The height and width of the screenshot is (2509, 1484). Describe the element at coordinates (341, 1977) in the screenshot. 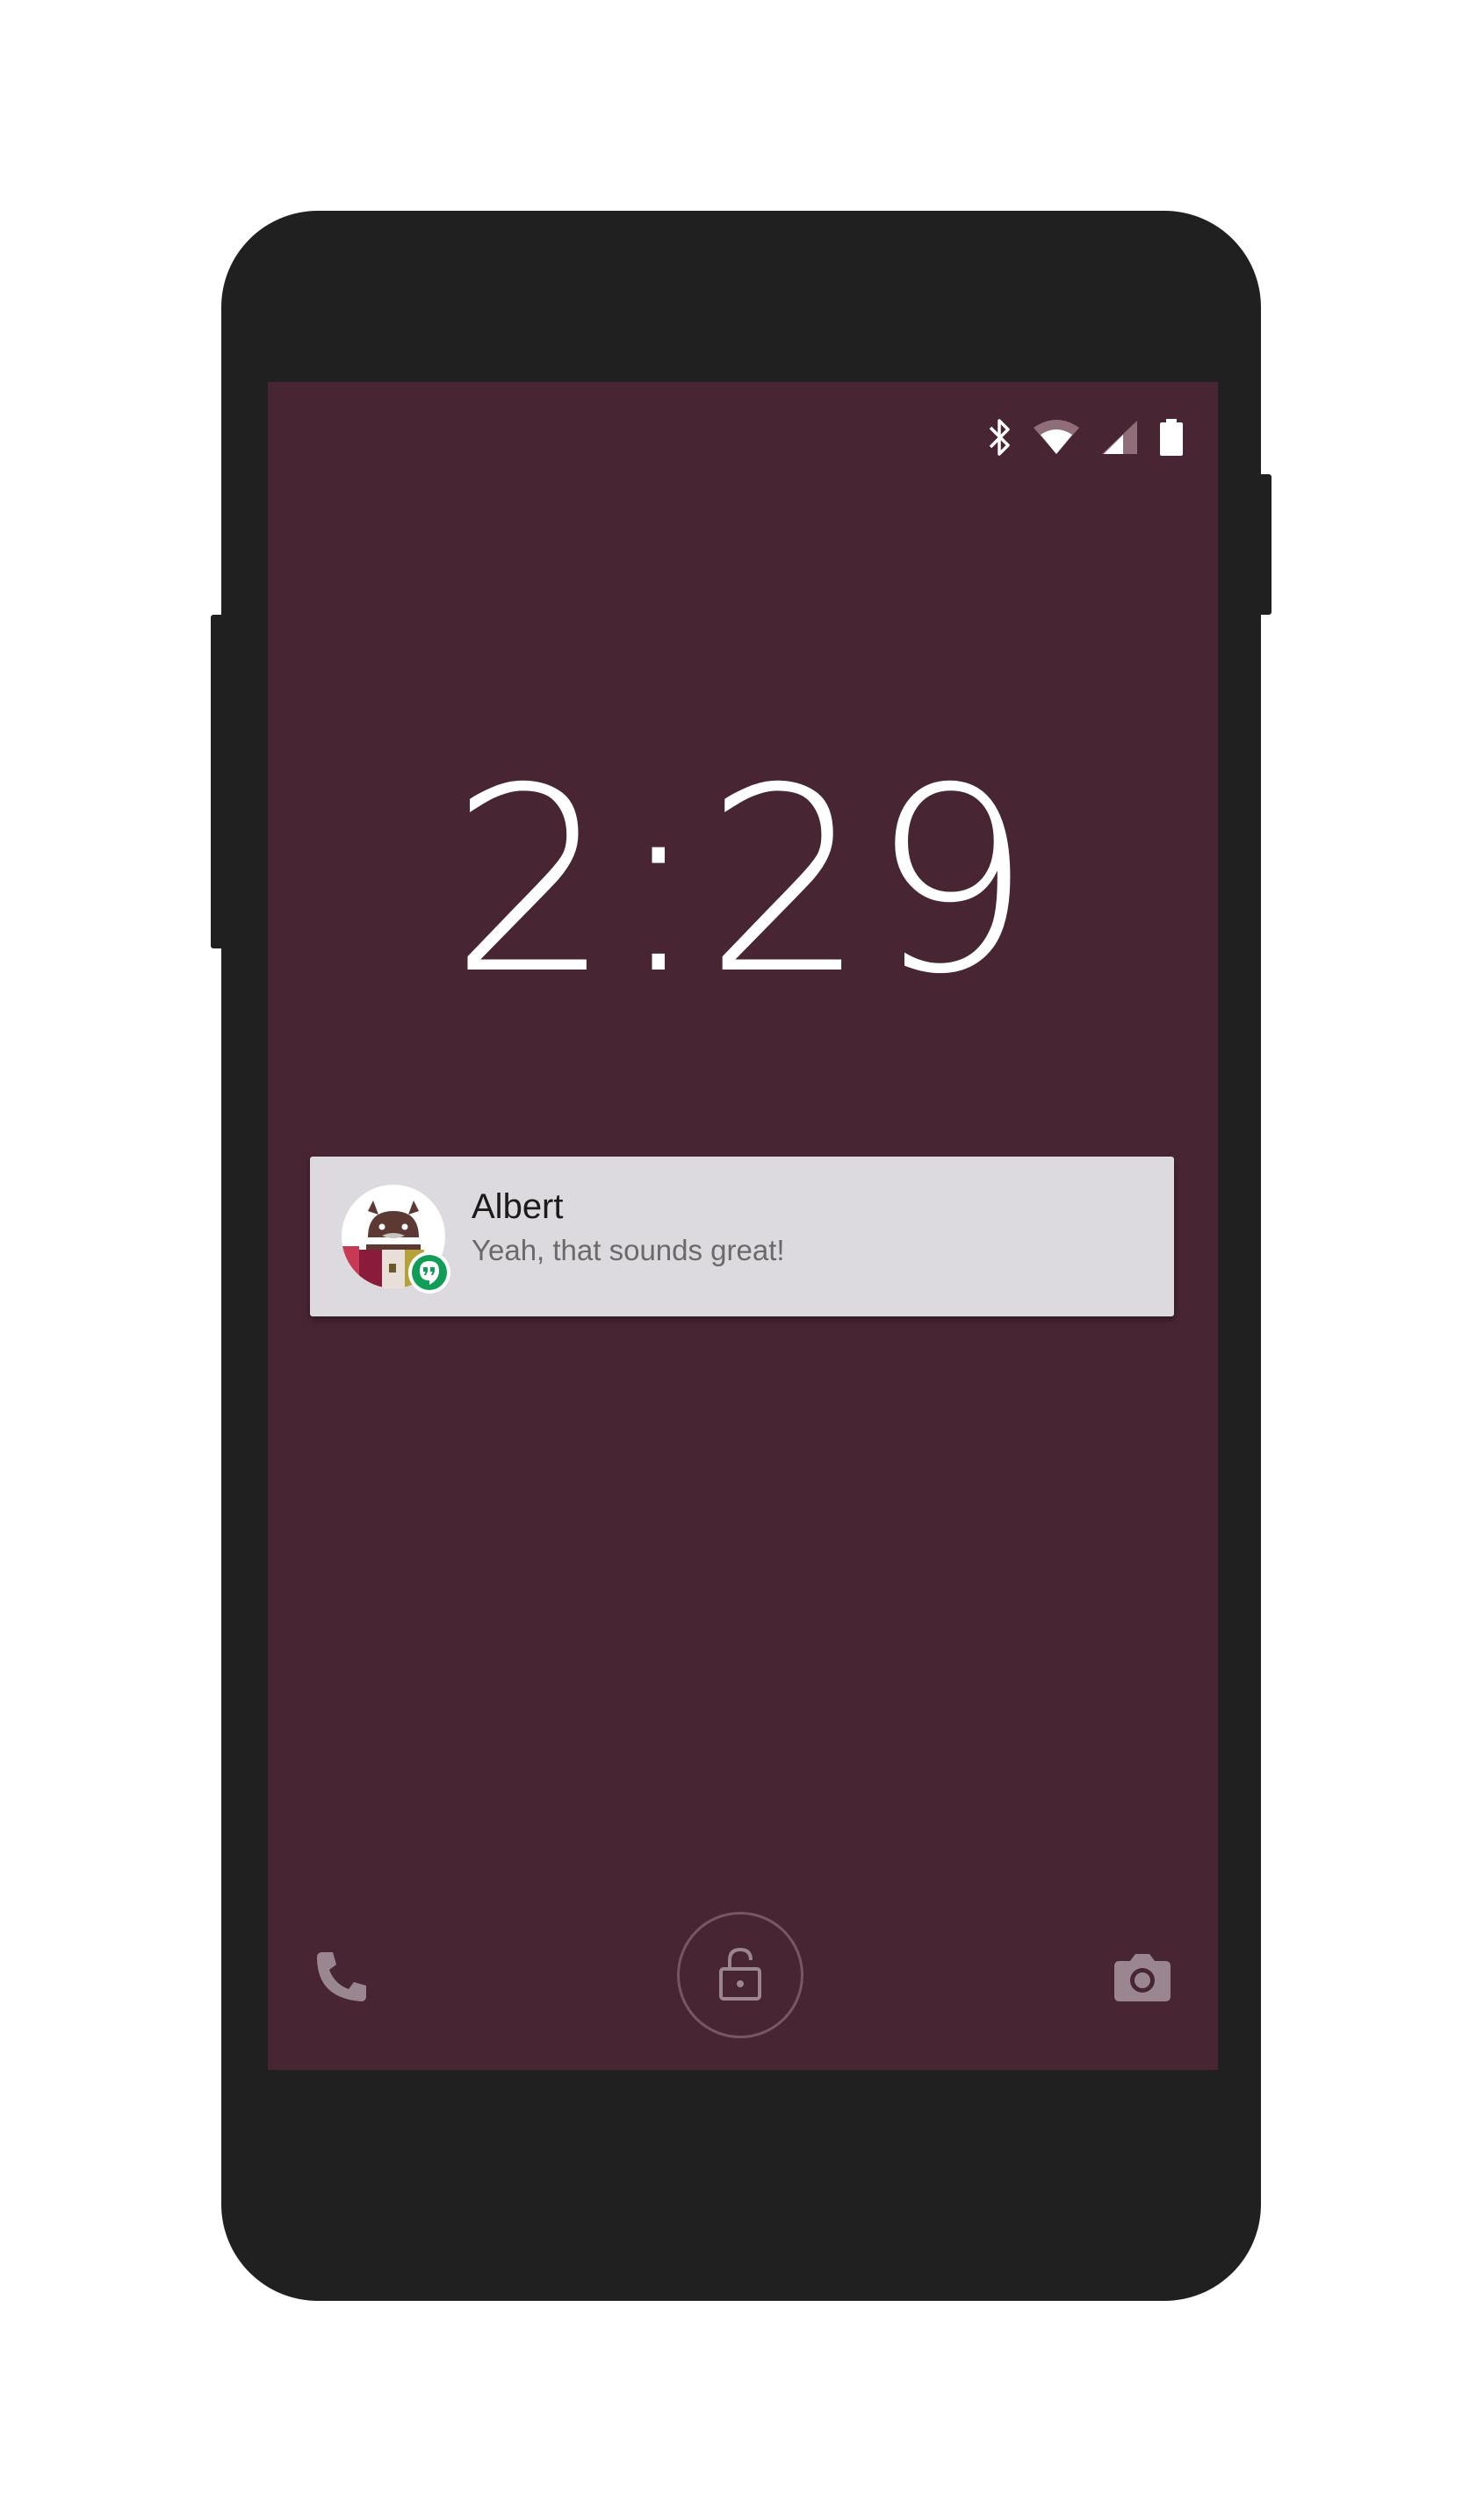

I see `phone-icon` at that location.